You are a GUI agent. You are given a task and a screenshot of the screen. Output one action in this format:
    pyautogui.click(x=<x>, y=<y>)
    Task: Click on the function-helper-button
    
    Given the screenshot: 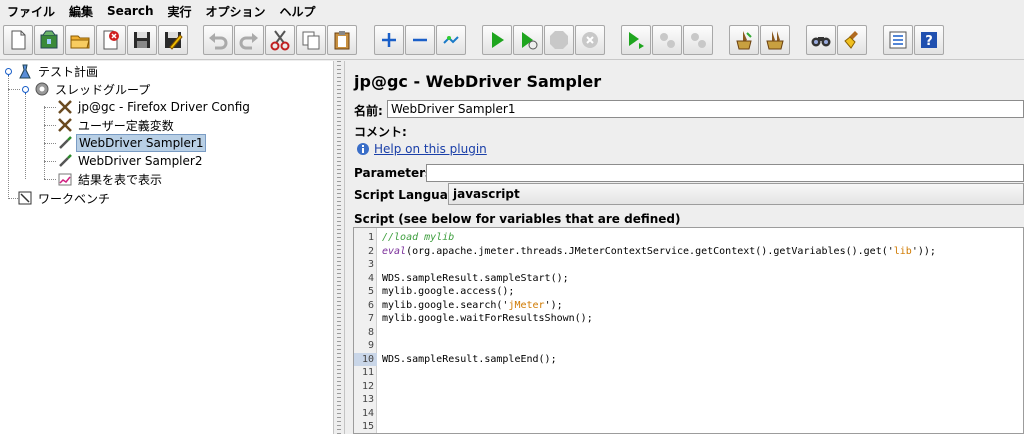 What is the action you would take?
    pyautogui.click(x=898, y=40)
    